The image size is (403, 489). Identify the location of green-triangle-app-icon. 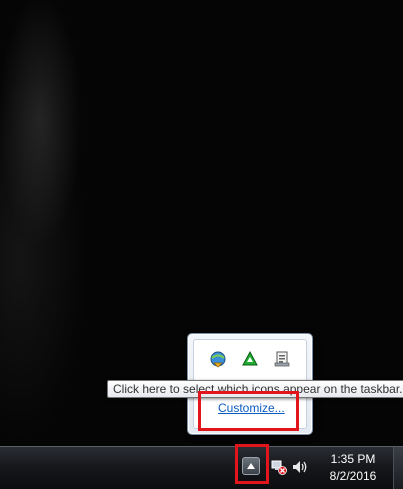
(250, 359).